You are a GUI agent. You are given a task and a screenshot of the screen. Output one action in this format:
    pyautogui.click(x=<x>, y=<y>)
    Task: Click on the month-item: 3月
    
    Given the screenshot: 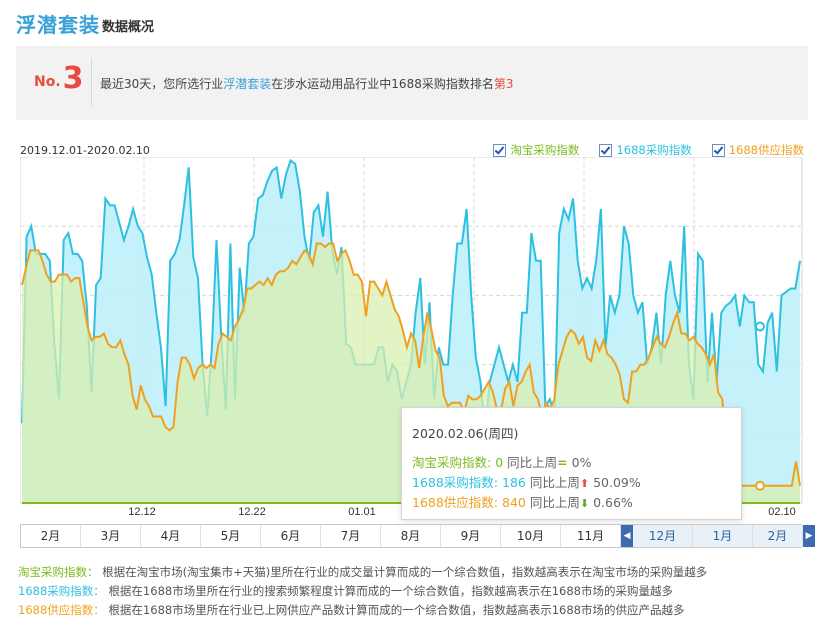 What is the action you would take?
    pyautogui.click(x=111, y=536)
    